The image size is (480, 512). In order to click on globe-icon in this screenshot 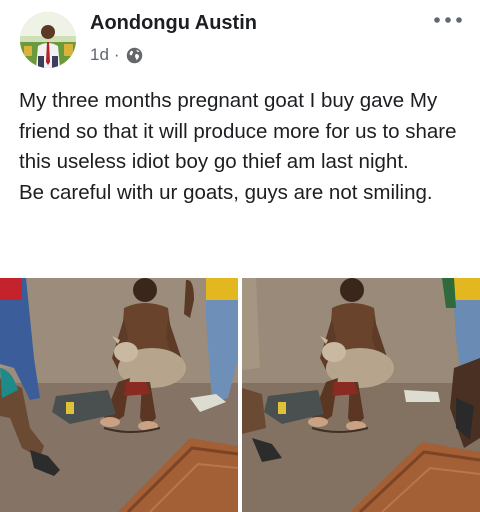, I will do `click(134, 55)`.